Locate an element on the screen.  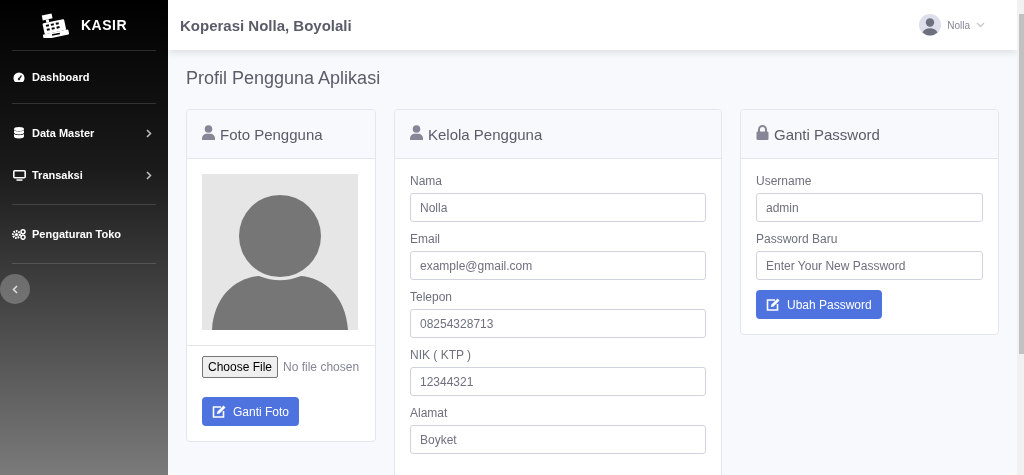
brand-name: KASIR is located at coordinates (104, 25).